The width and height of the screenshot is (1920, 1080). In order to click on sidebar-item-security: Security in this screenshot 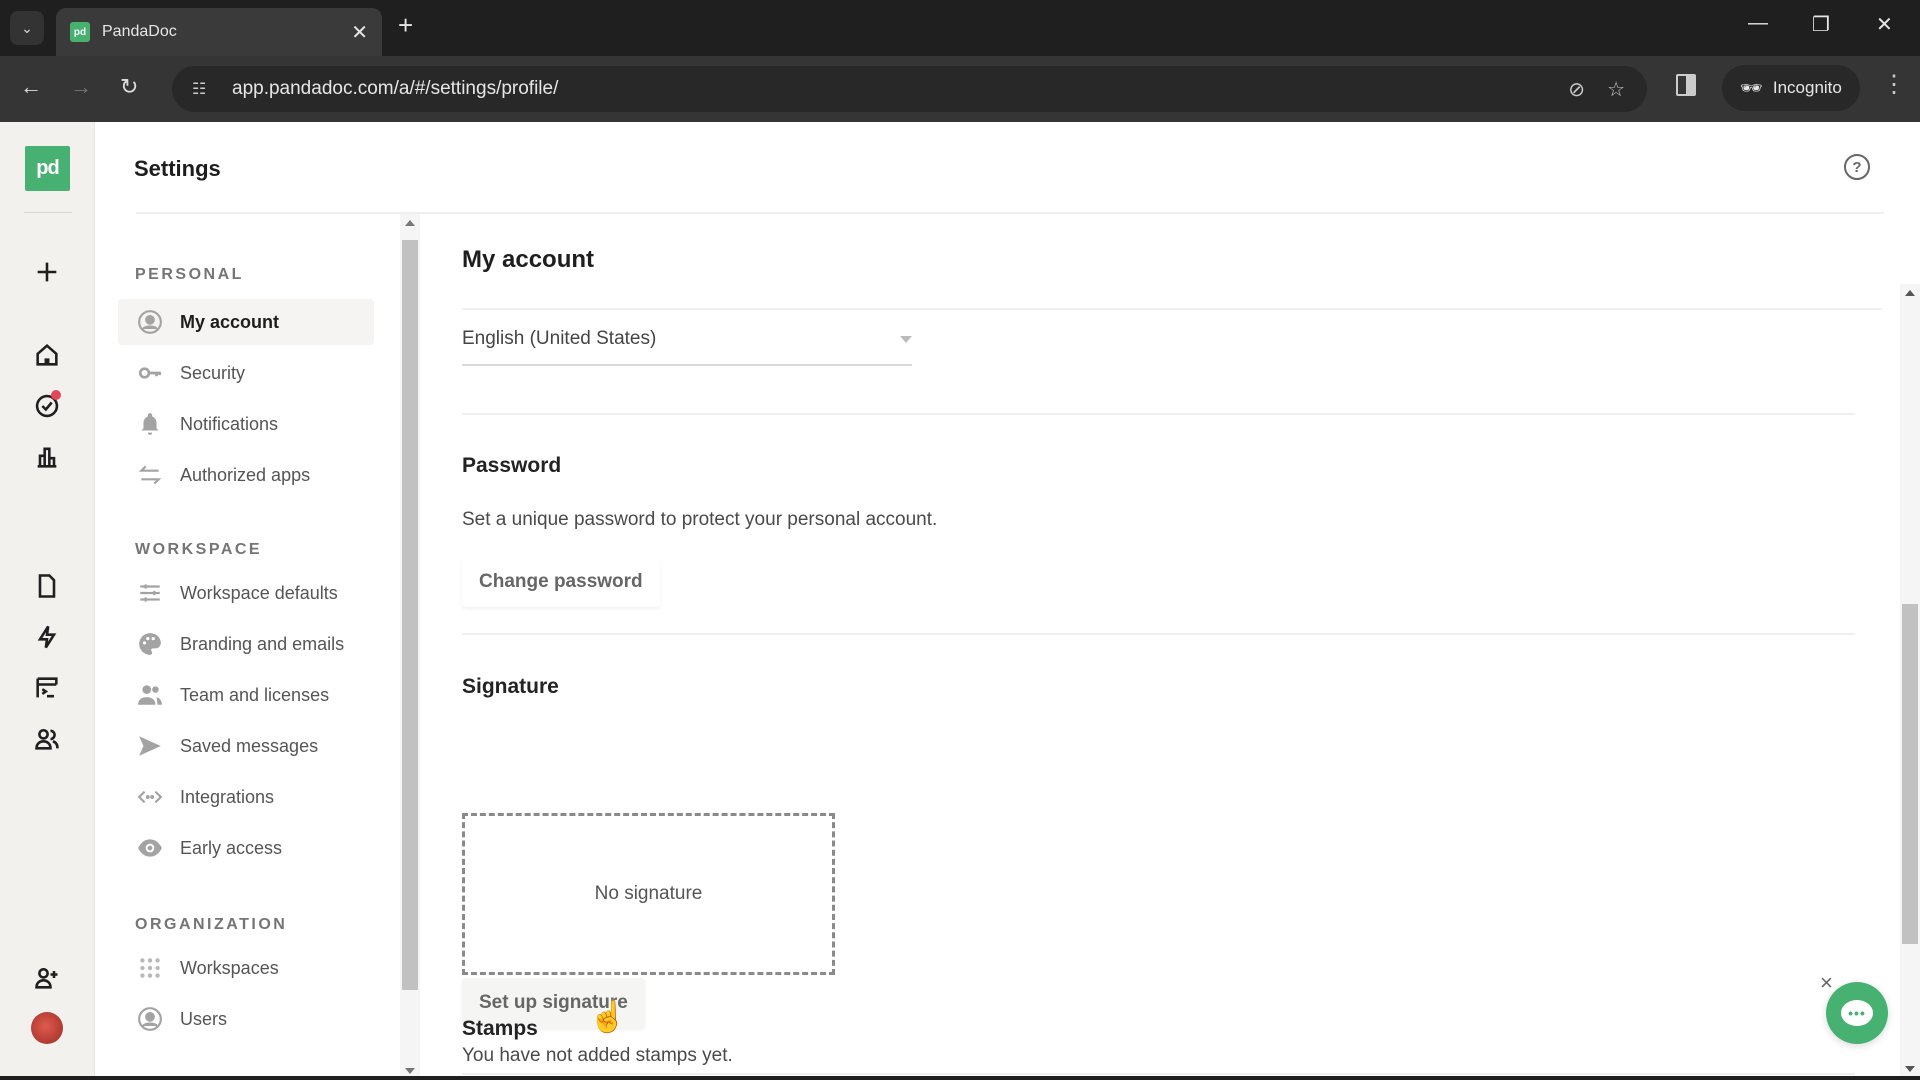, I will do `click(246, 373)`.